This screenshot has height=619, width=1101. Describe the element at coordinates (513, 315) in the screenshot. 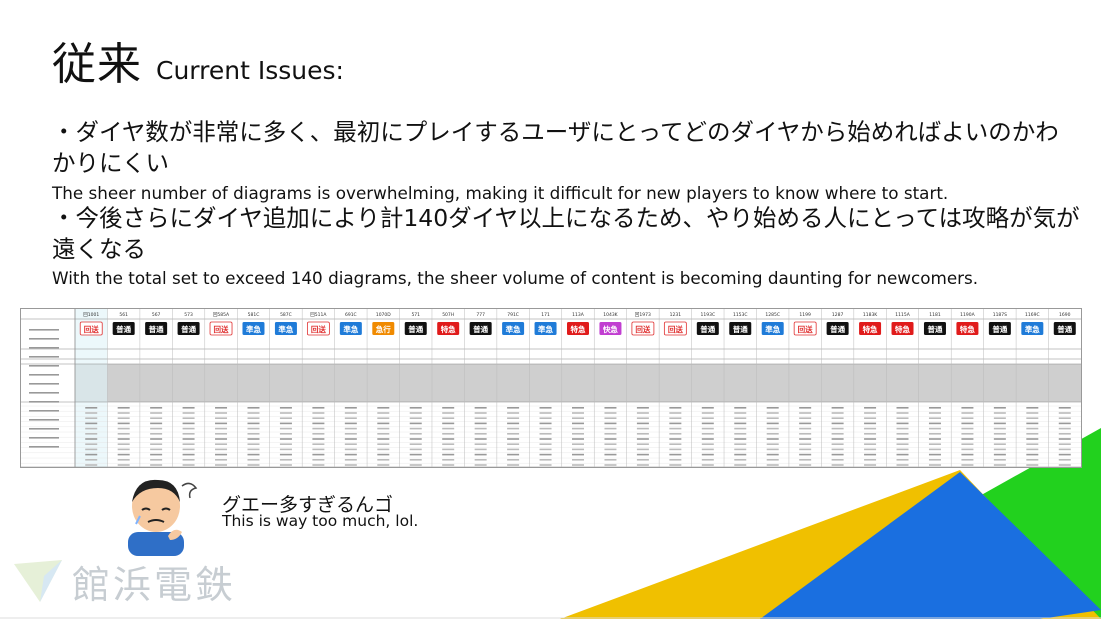

I see `train-number-label: 791C` at that location.